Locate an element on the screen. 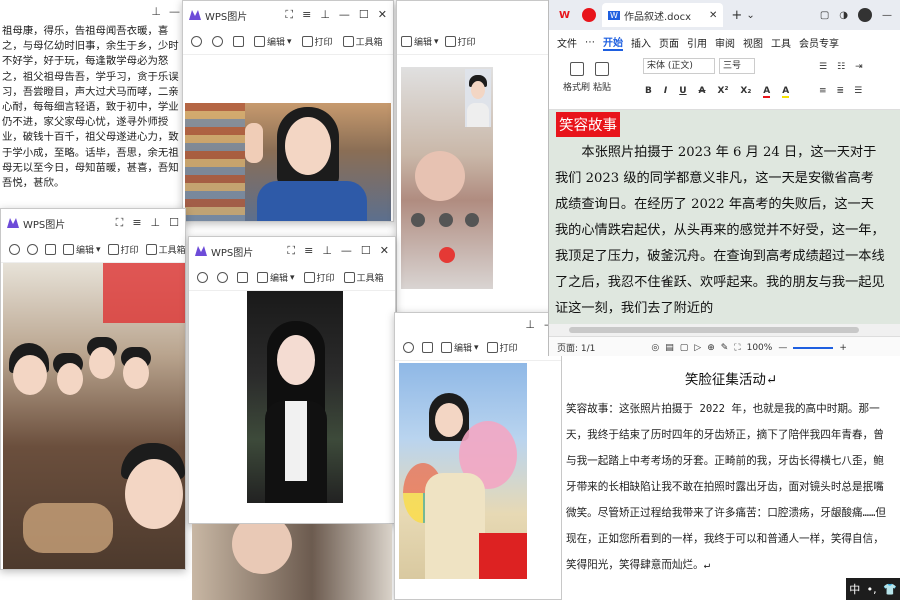 This screenshot has width=900, height=600. highlight-button: A is located at coordinates (786, 92).